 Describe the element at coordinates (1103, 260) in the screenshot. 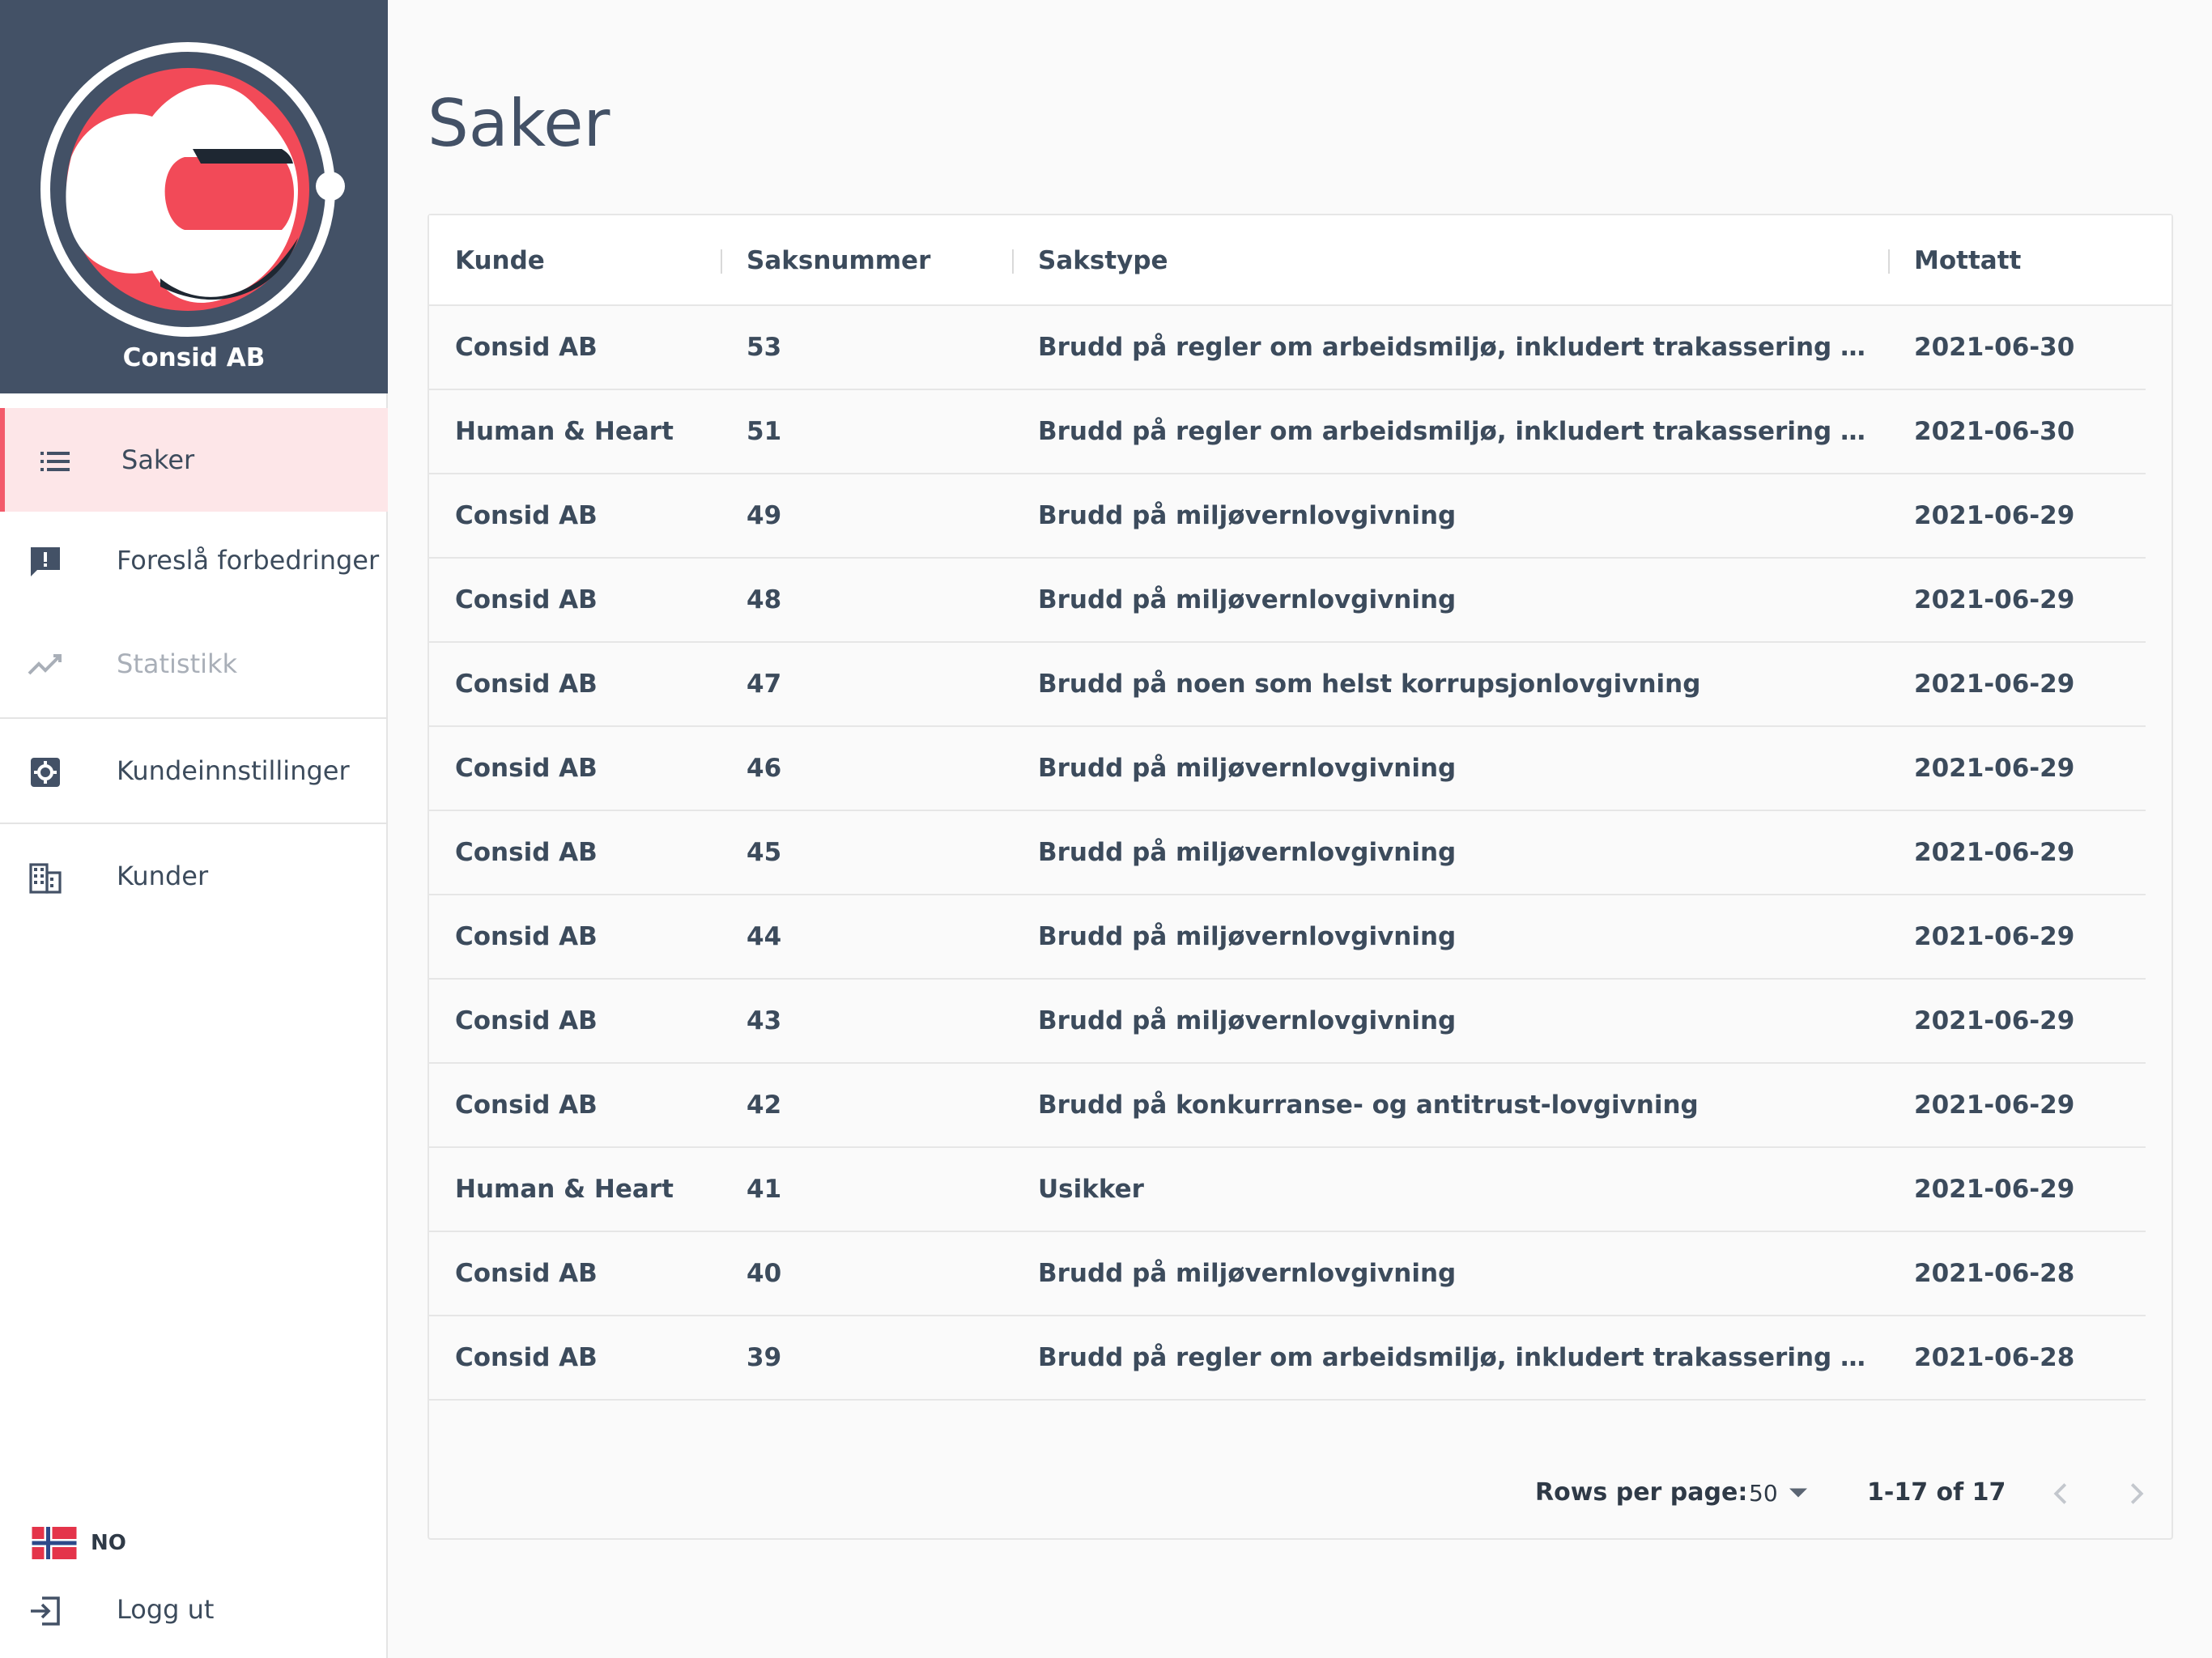

I see `column-header-sakstype: Sakstype` at that location.